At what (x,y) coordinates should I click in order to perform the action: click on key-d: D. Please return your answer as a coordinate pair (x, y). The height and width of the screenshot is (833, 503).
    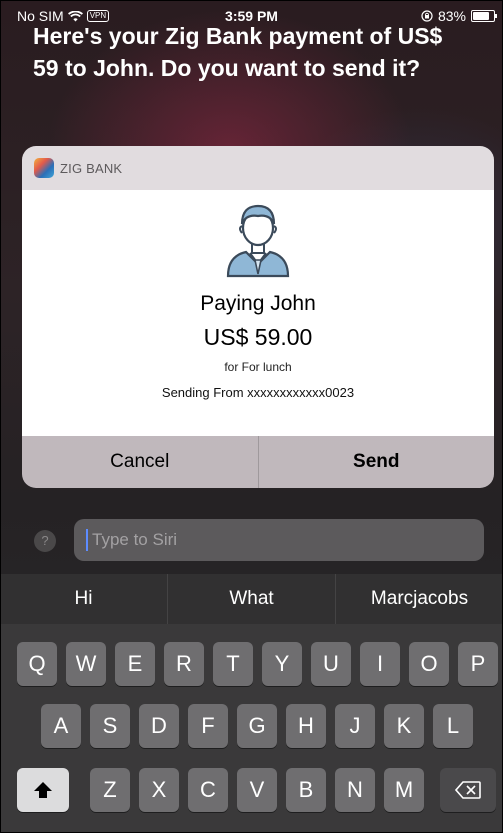
    Looking at the image, I should click on (159, 726).